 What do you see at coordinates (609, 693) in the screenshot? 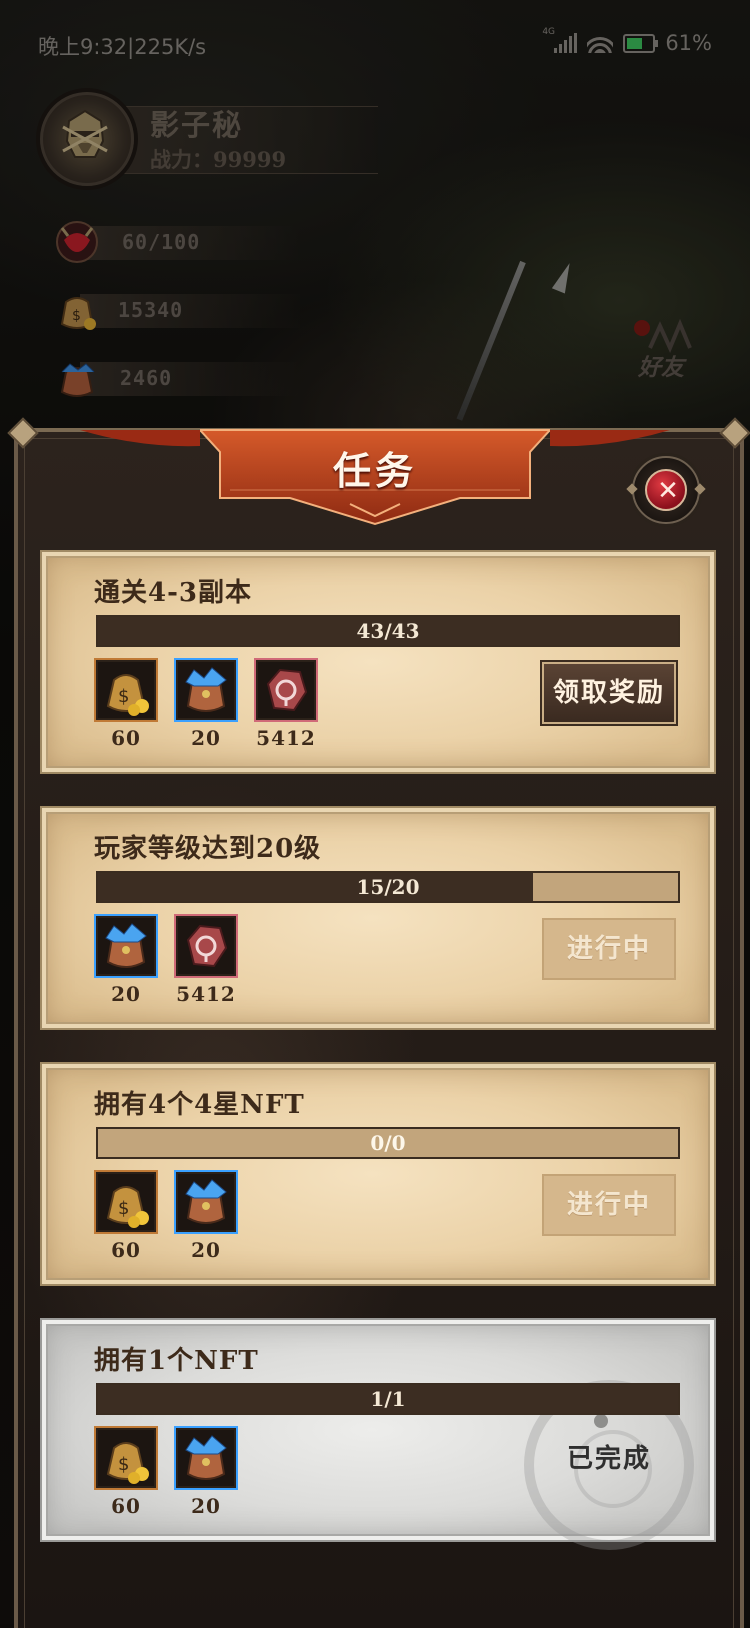
I see `claim-reward-button: 领取奖励` at bounding box center [609, 693].